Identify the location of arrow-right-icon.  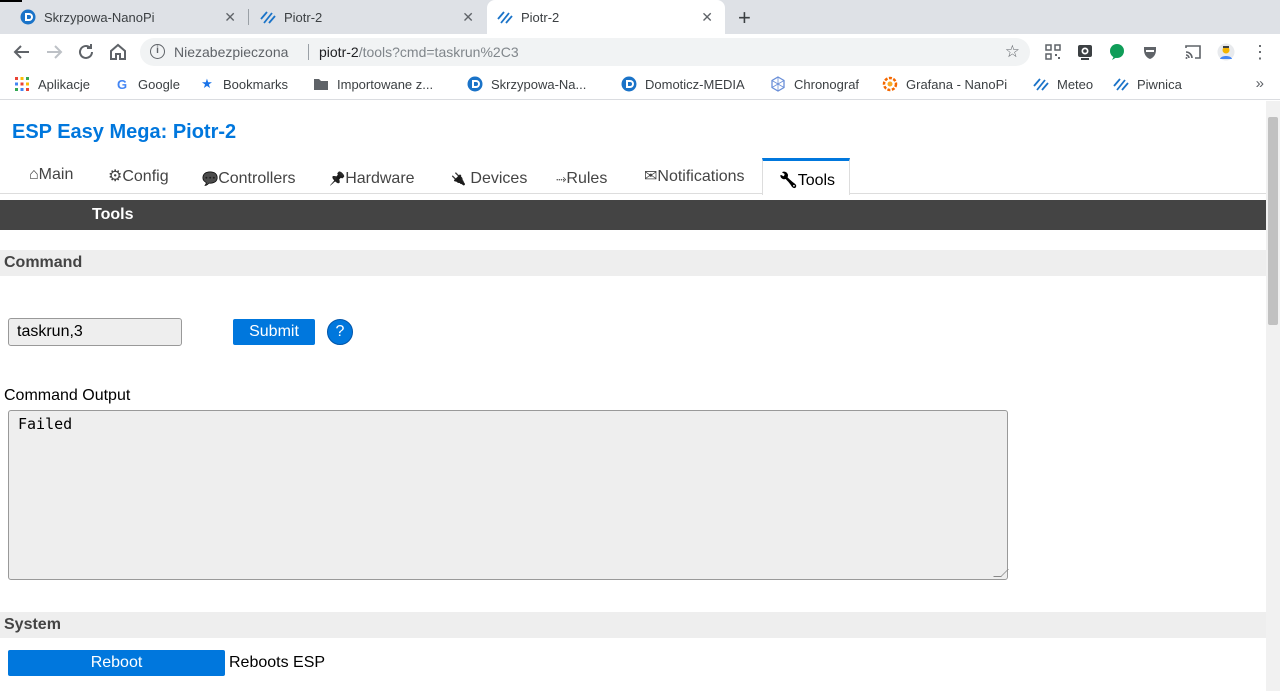
(55, 52).